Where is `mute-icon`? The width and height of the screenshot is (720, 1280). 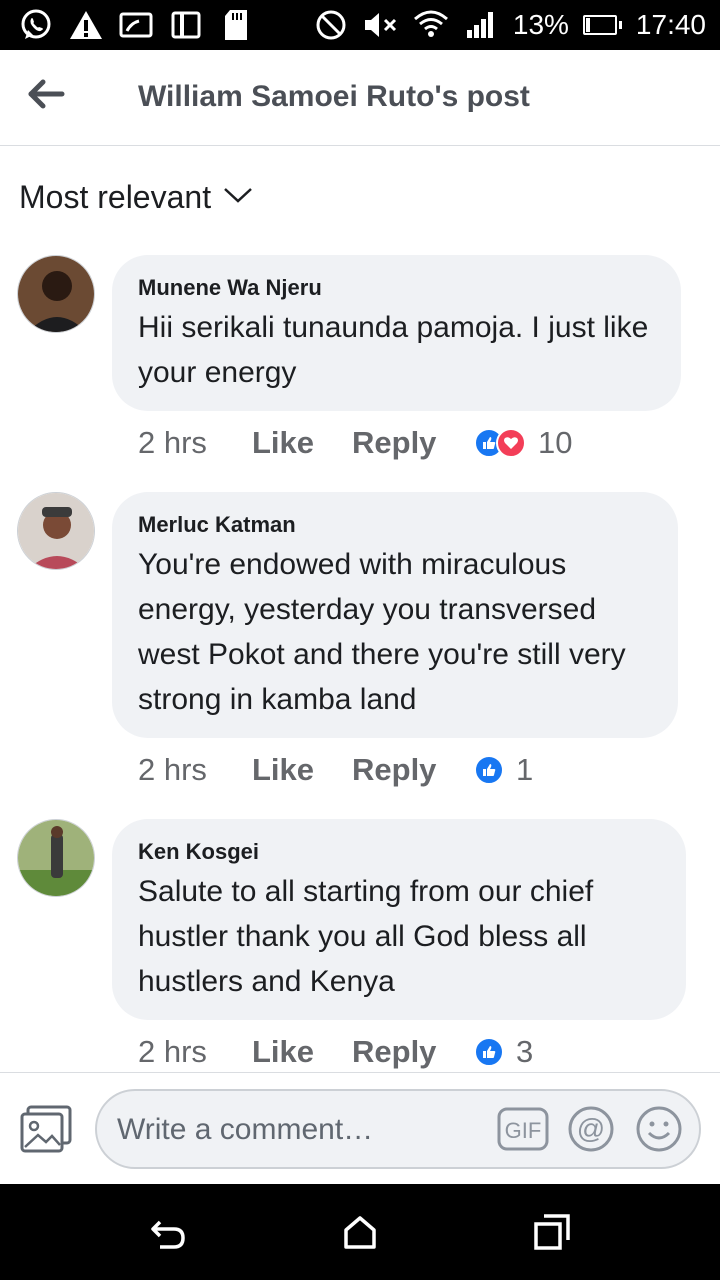
mute-icon is located at coordinates (381, 25).